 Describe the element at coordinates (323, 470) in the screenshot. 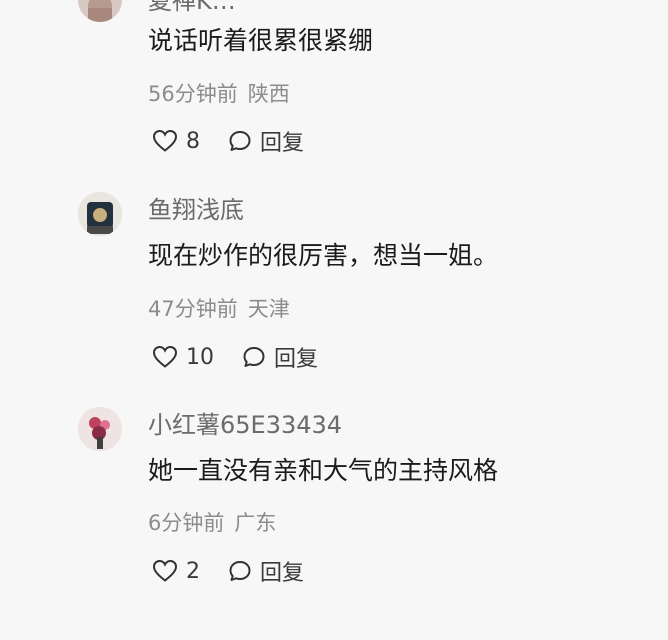

I see `comment-text: 她一直没有亲和大气的主持风格` at that location.